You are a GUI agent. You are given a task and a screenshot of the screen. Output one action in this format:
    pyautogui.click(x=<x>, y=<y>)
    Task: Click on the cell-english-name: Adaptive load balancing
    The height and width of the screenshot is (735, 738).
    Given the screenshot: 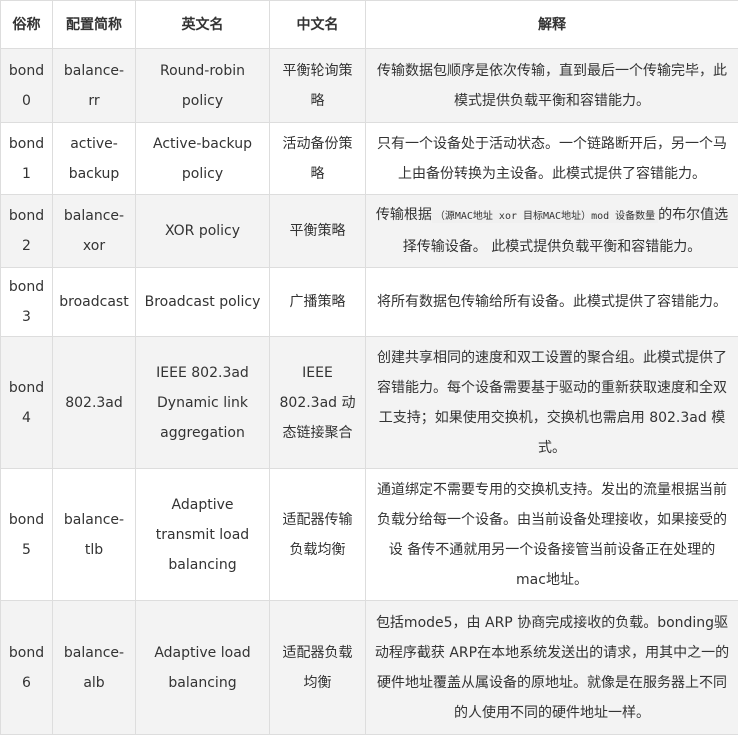 What is the action you would take?
    pyautogui.click(x=203, y=668)
    